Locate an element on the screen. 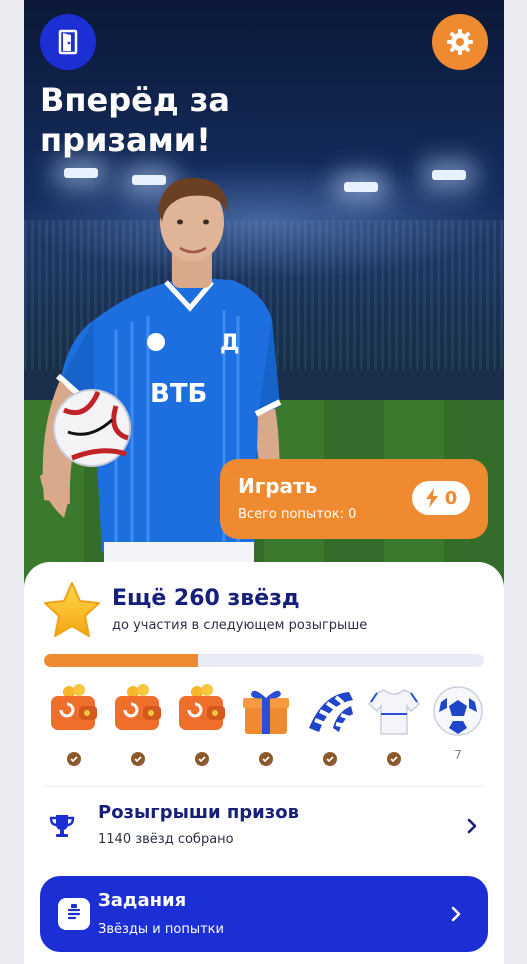 Image resolution: width=527 pixels, height=964 pixels. reward-list: 7 is located at coordinates (266, 724).